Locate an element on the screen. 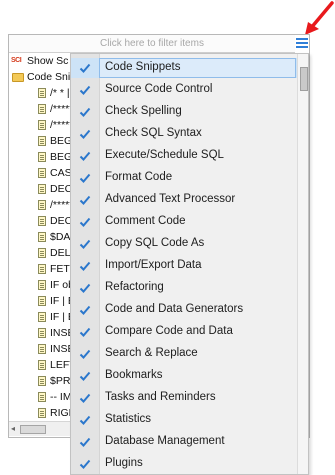 This screenshot has height=475, width=335. menu-item-label: Database Management is located at coordinates (165, 441).